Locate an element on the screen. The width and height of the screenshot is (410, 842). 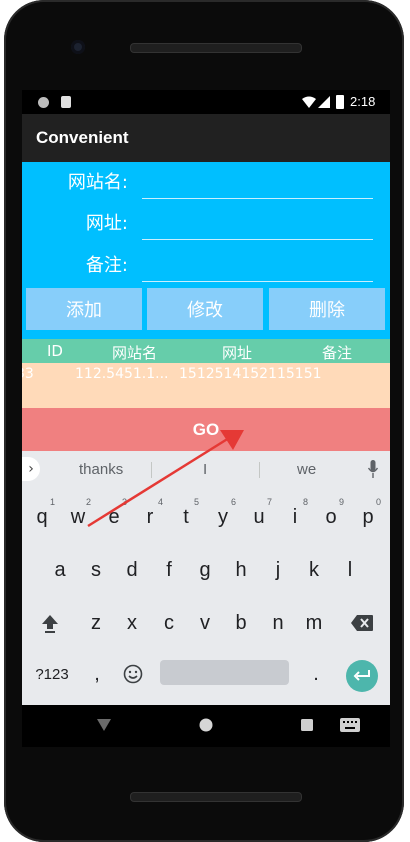
annotation-overlay is located at coordinates (165, 479).